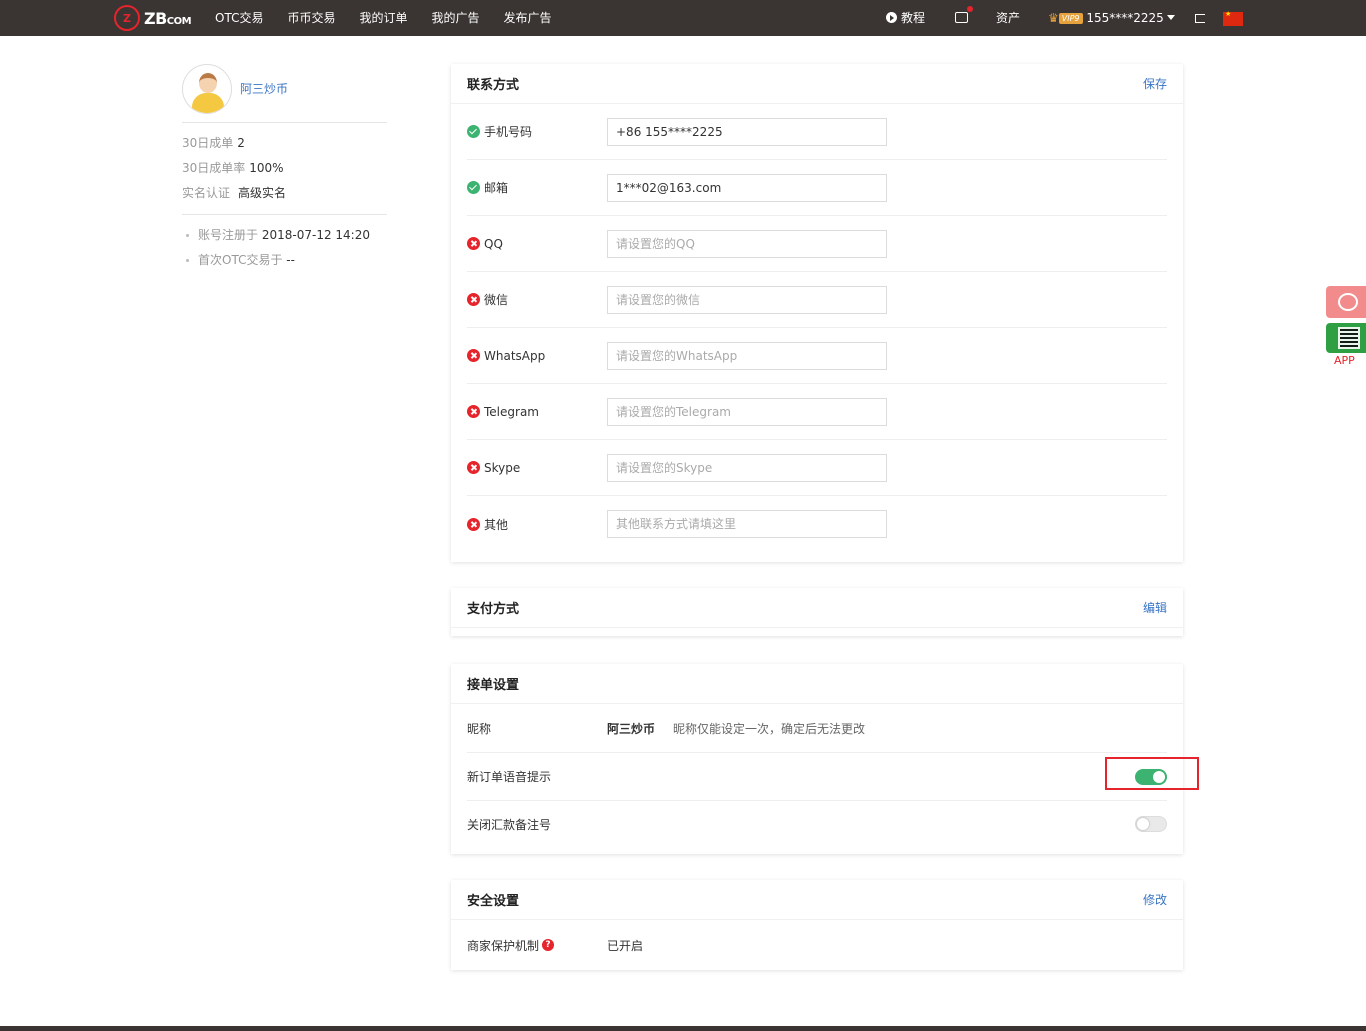  I want to click on chevron-down-icon, so click(1170, 17).